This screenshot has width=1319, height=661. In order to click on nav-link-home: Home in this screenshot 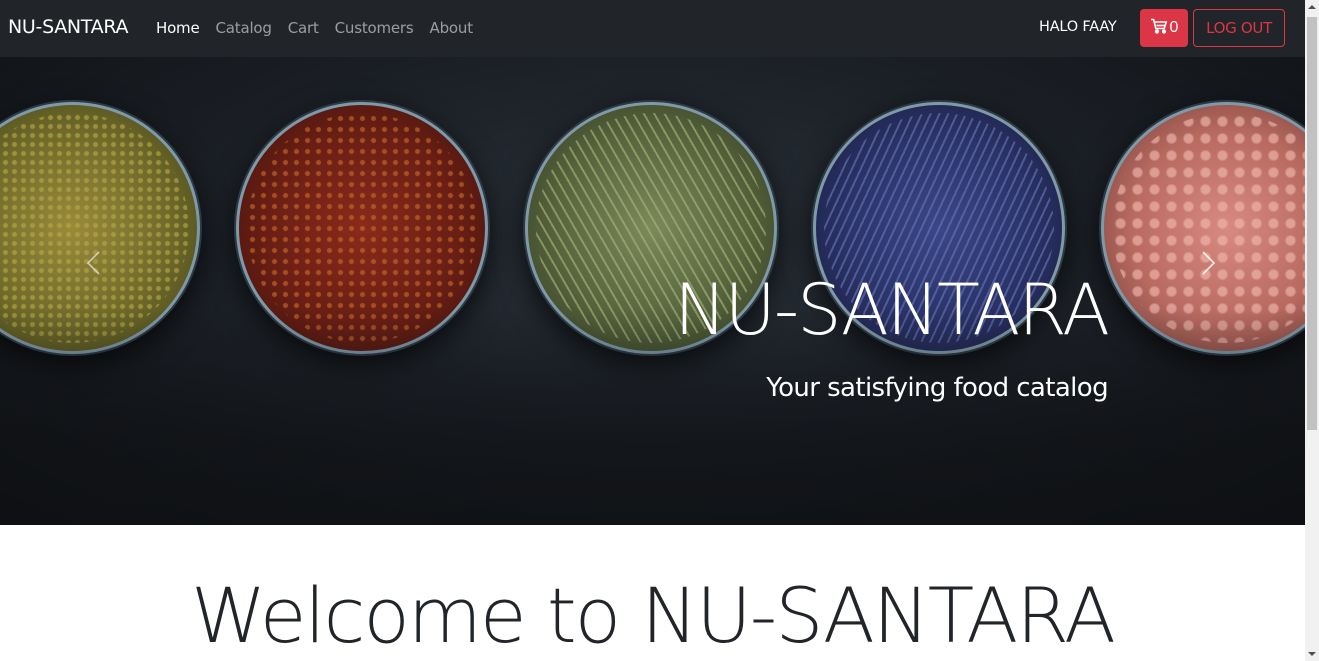, I will do `click(178, 28)`.